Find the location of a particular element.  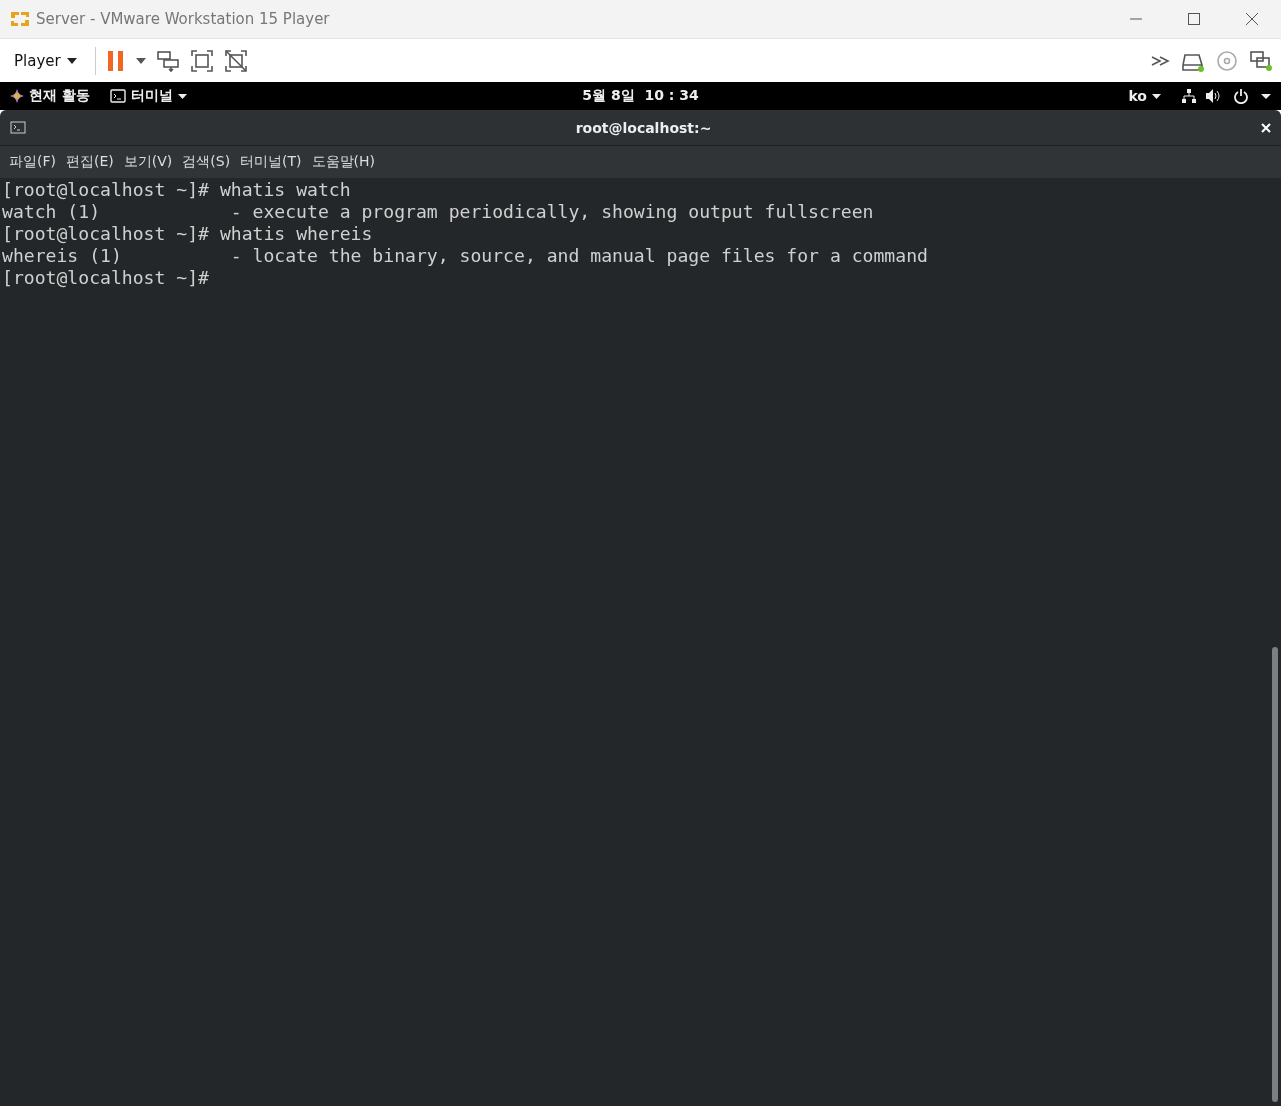

window-title: Server - VMware Workstation 15 Player is located at coordinates (183, 19).